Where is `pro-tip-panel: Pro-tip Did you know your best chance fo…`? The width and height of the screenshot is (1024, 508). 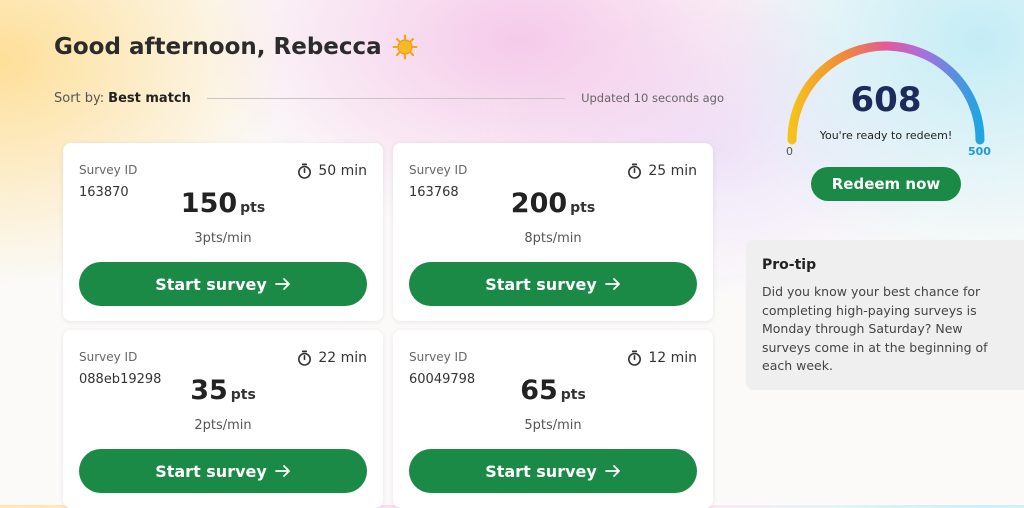 pro-tip-panel: Pro-tip Did you know your best chance fo… is located at coordinates (885, 315).